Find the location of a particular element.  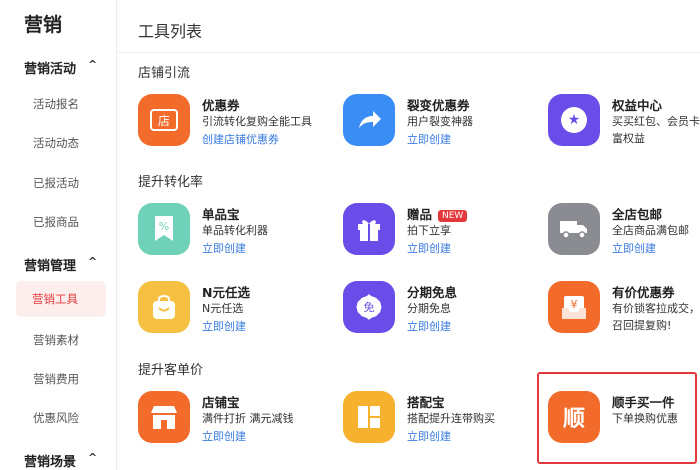

coupon-icon: 店 is located at coordinates (164, 120).